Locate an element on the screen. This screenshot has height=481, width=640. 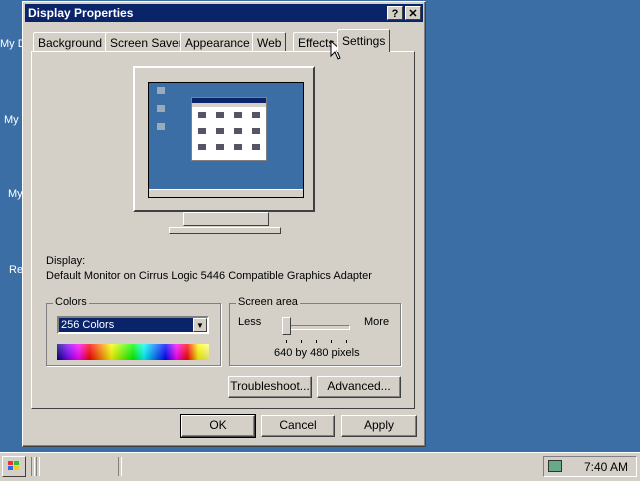
tab-background: Background is located at coordinates (70, 41).